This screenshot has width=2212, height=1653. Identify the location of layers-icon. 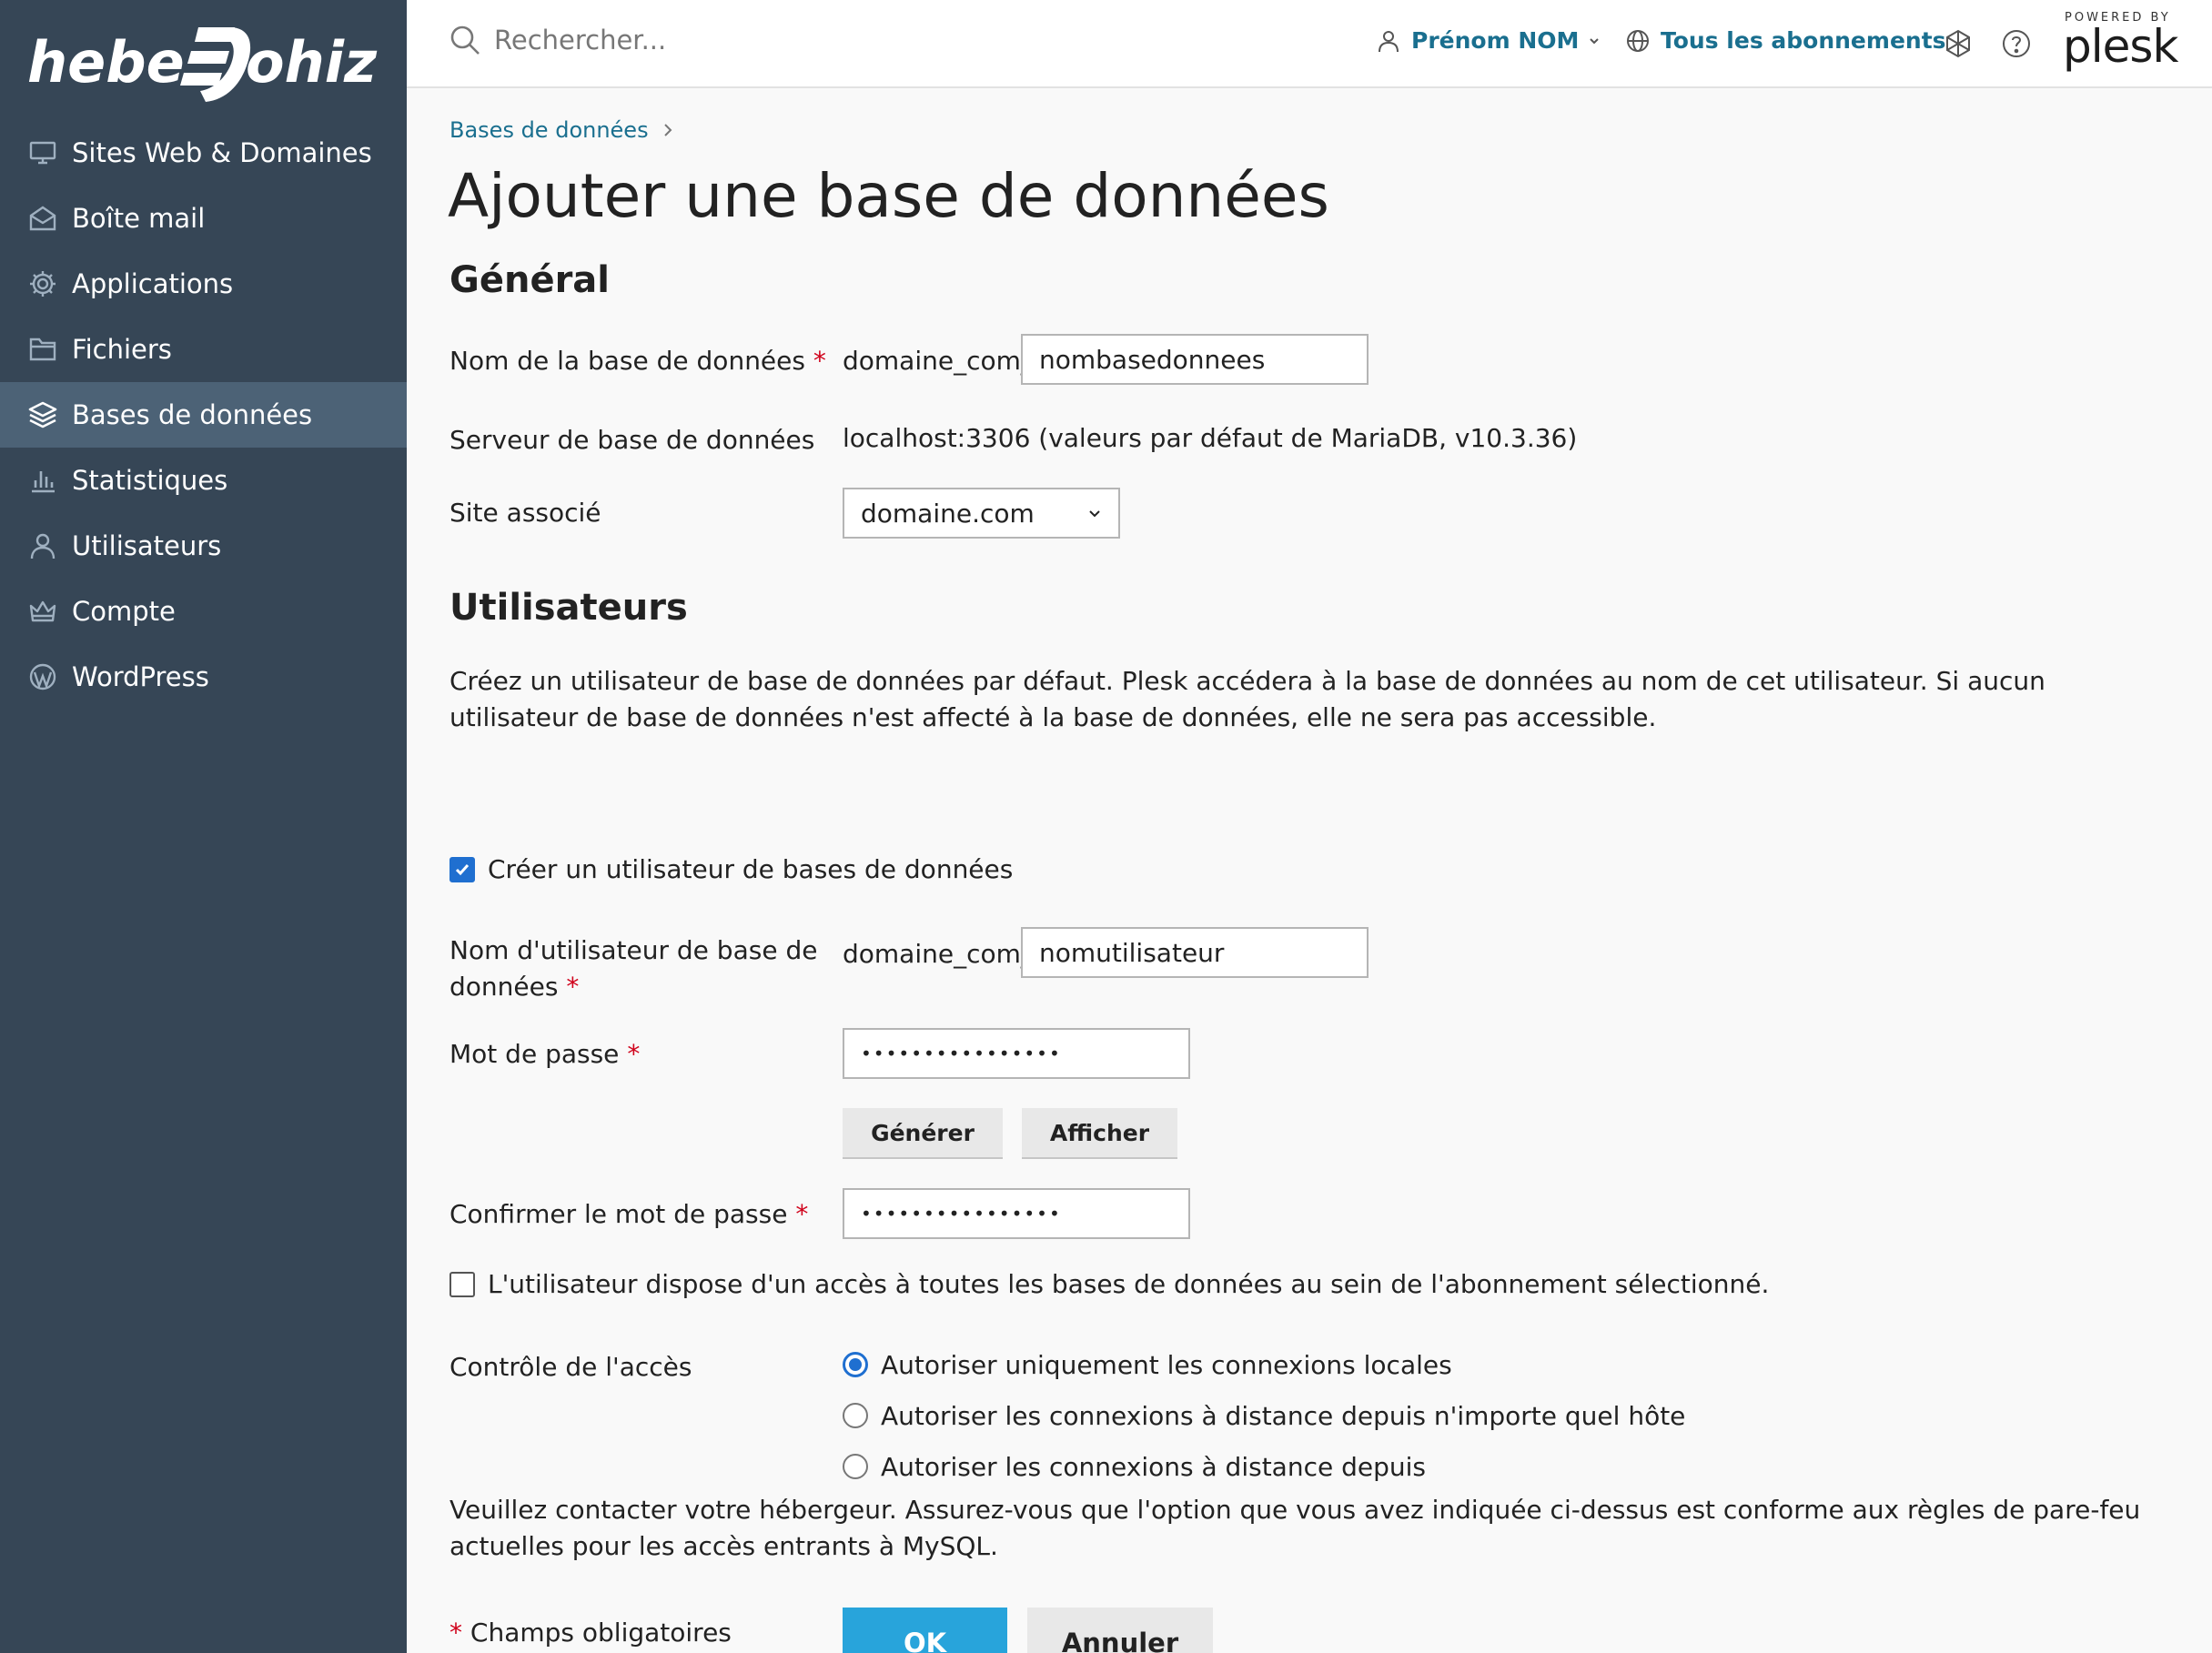
(42, 414).